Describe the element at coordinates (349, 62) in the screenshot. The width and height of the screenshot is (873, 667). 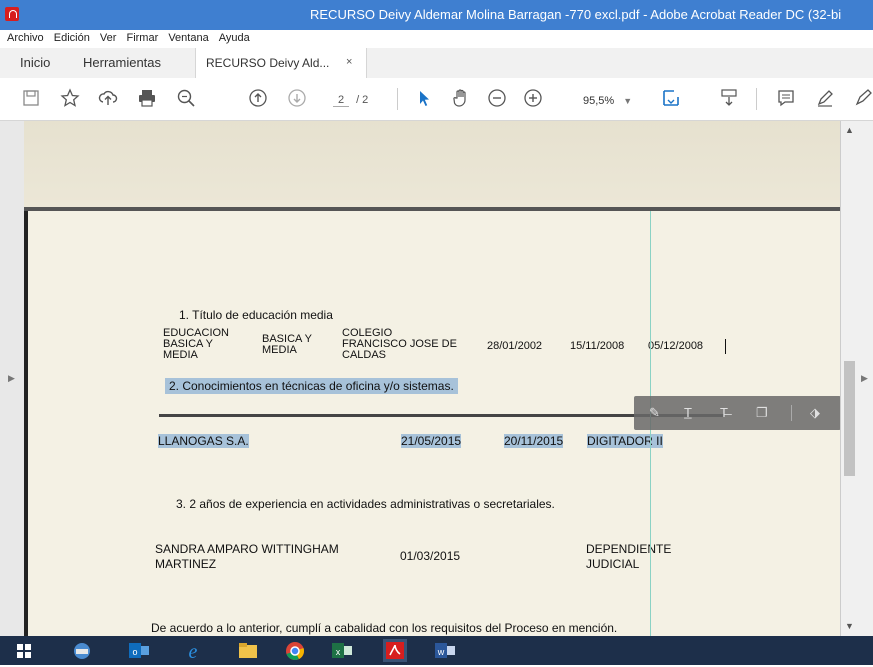
I see `tab-close-button: ×` at that location.